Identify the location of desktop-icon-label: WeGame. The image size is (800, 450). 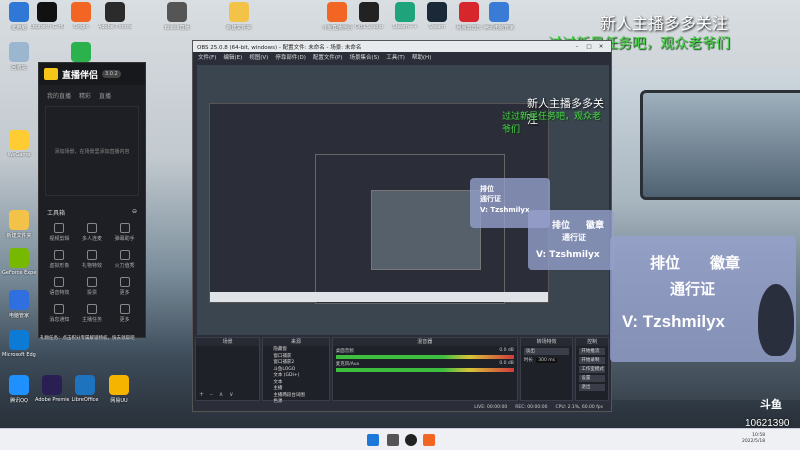
(19, 155).